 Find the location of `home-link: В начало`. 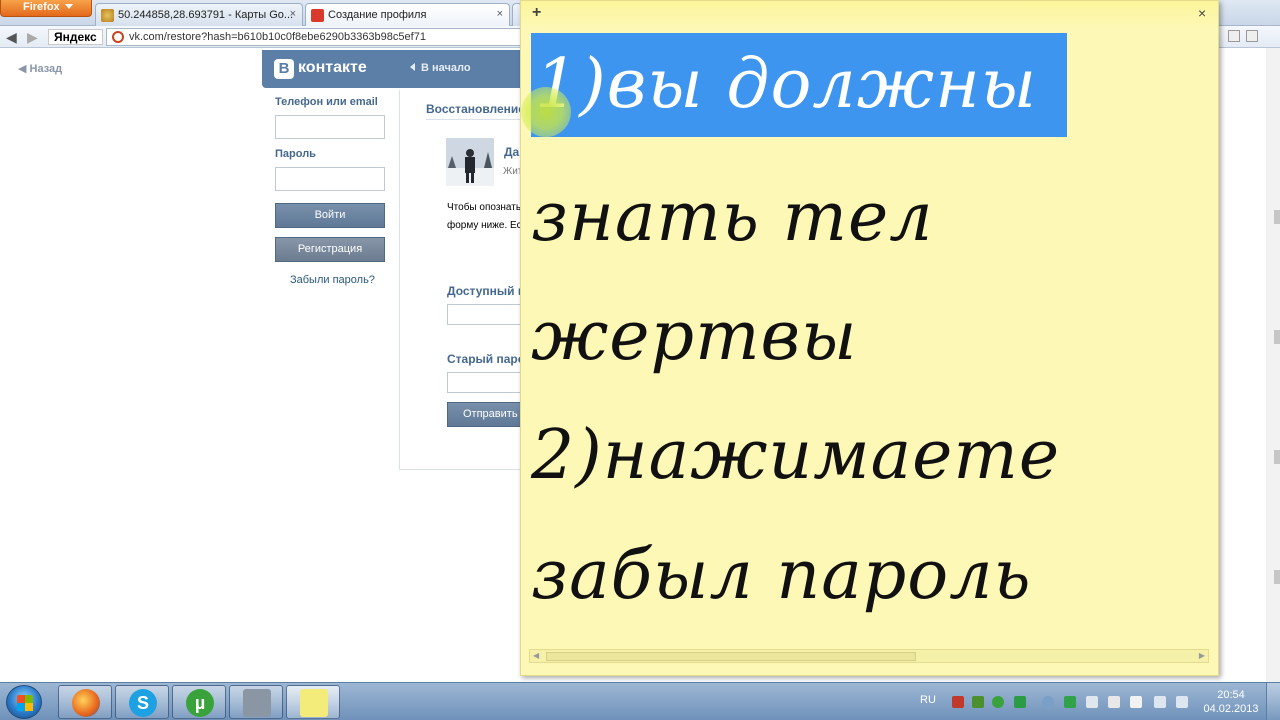

home-link: В начало is located at coordinates (440, 68).